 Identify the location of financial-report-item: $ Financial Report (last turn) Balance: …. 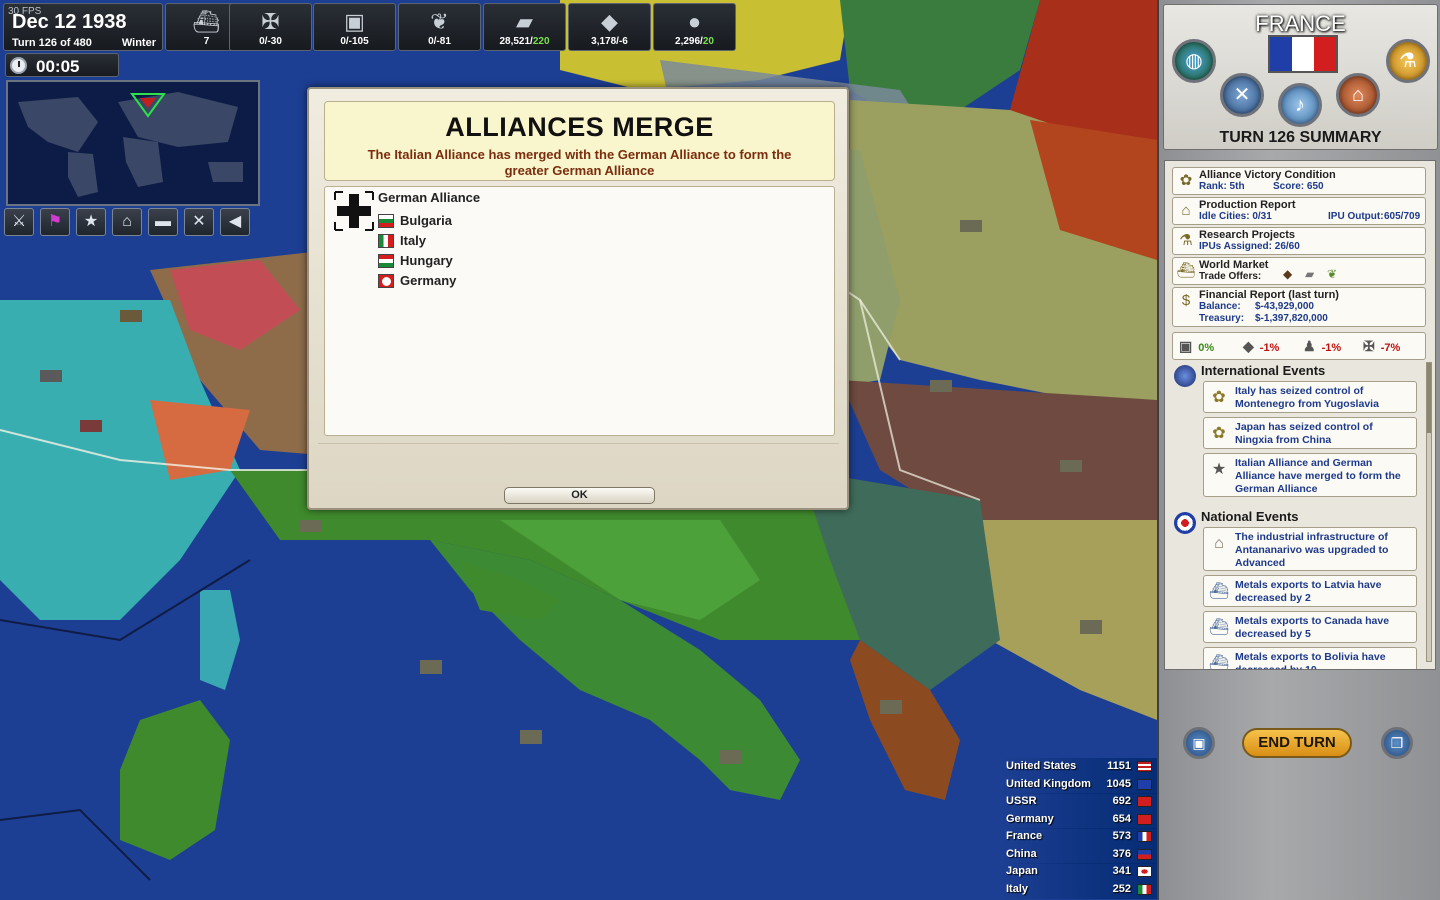
(1299, 307).